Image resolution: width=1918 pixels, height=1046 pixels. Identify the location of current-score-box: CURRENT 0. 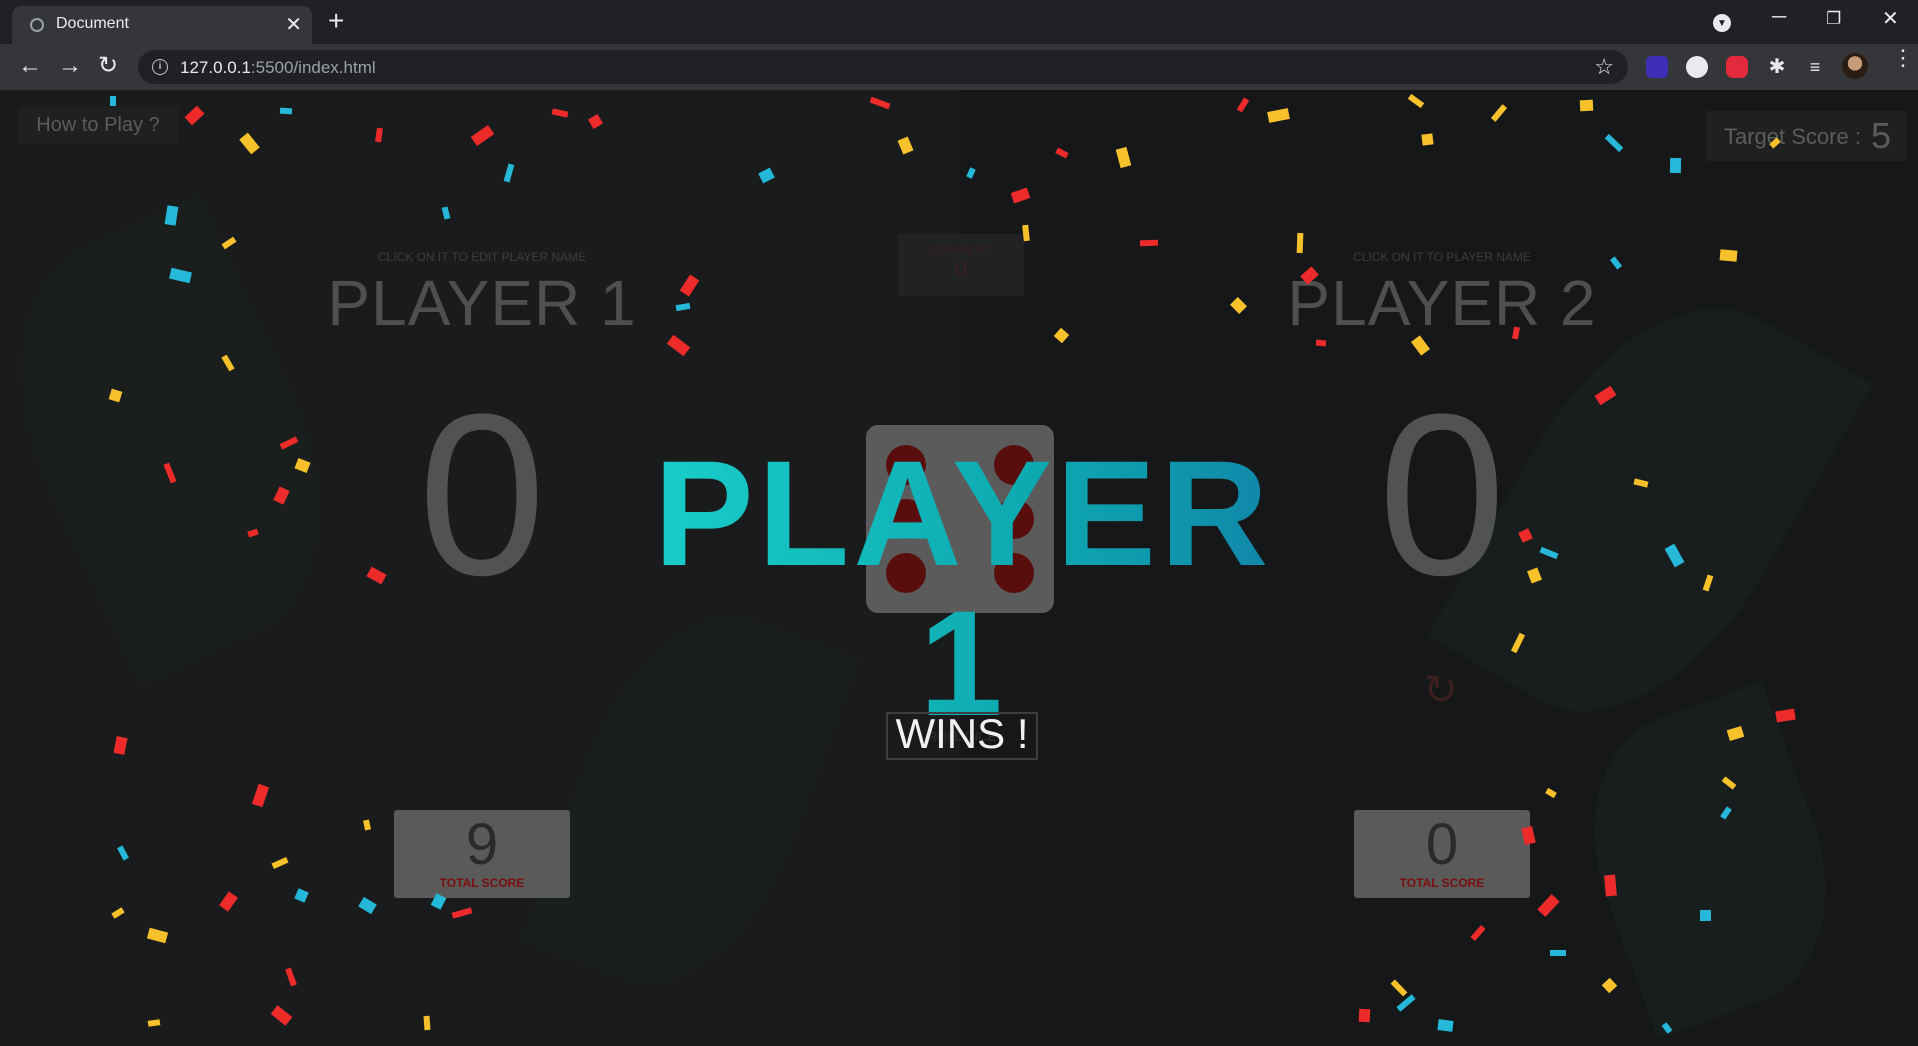
(961, 265).